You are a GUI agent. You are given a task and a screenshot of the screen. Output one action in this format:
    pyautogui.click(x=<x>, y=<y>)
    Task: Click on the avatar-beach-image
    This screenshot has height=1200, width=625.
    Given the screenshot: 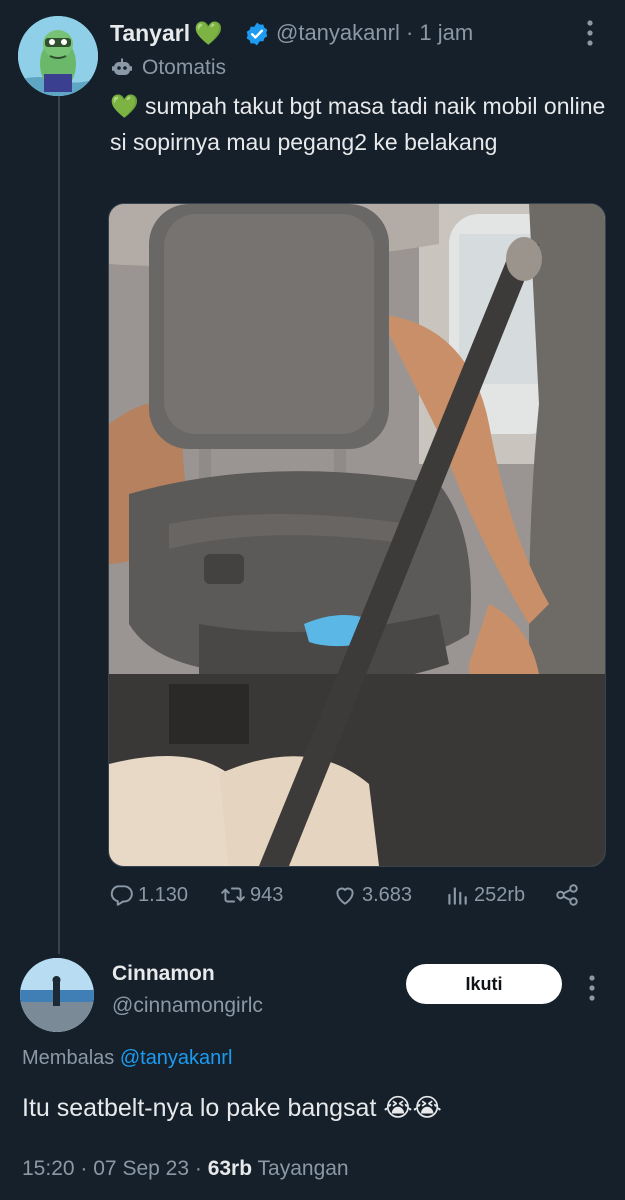 What is the action you would take?
    pyautogui.click(x=57, y=995)
    